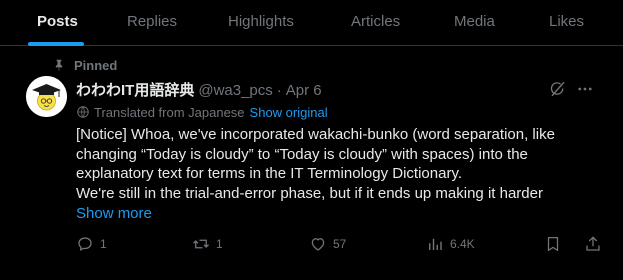 The image size is (623, 280). Describe the element at coordinates (114, 213) in the screenshot. I see `show-more-link: Show more` at that location.